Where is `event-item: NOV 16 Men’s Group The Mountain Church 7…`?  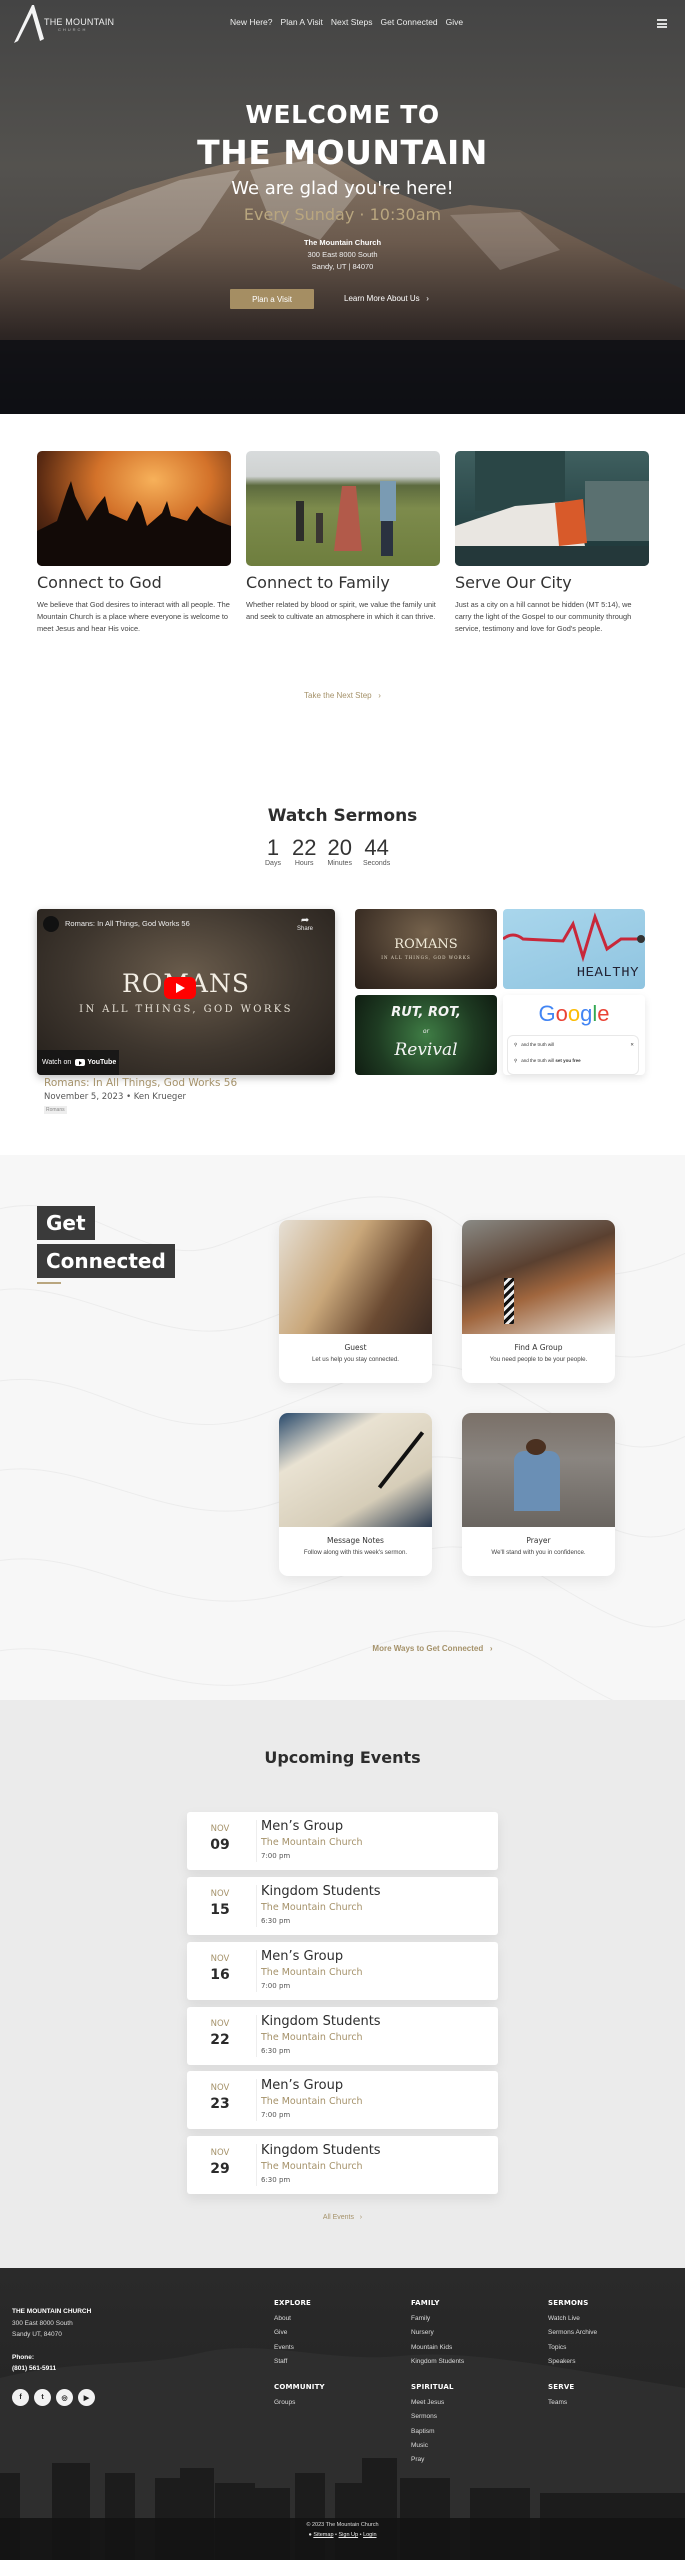
event-item: NOV 16 Men’s Group The Mountain Church 7… is located at coordinates (342, 1971).